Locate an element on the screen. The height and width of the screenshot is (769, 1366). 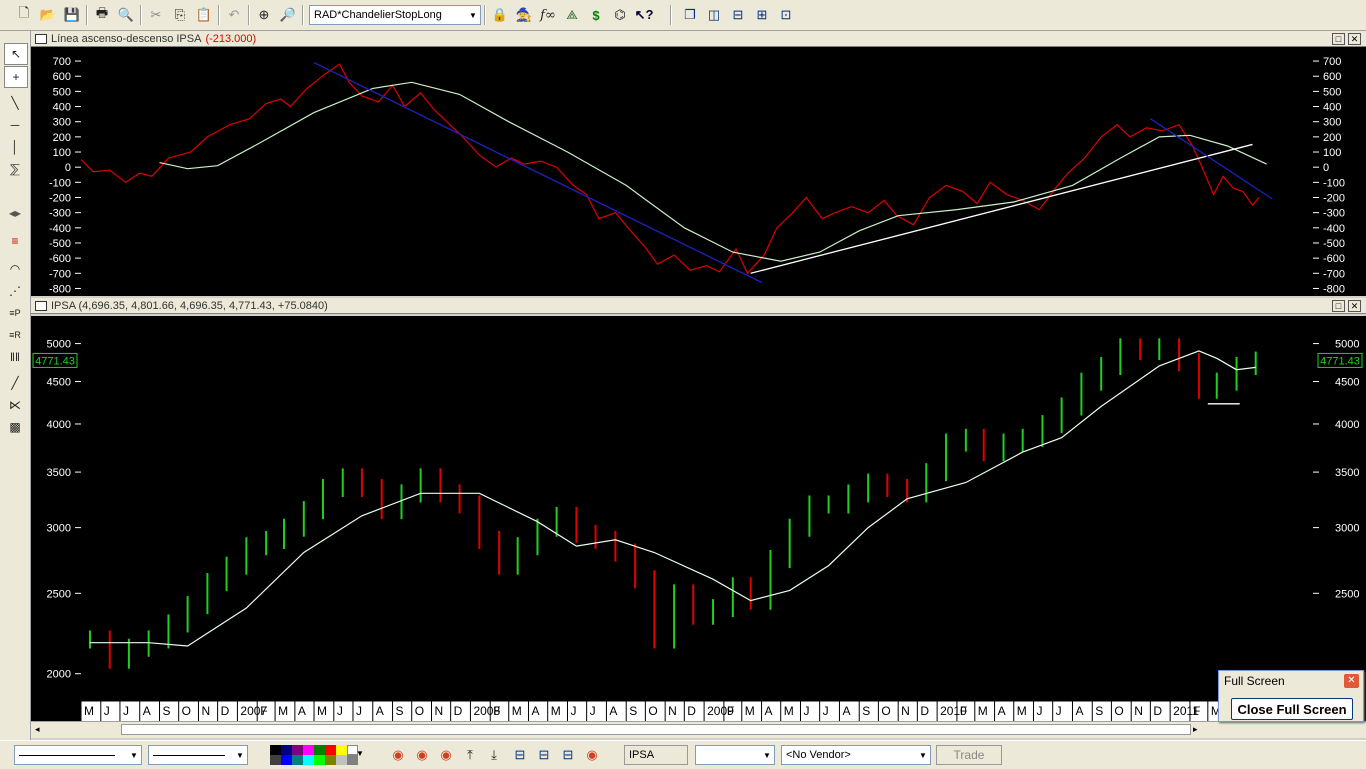
function-icon: f∞ is located at coordinates (548, 15).